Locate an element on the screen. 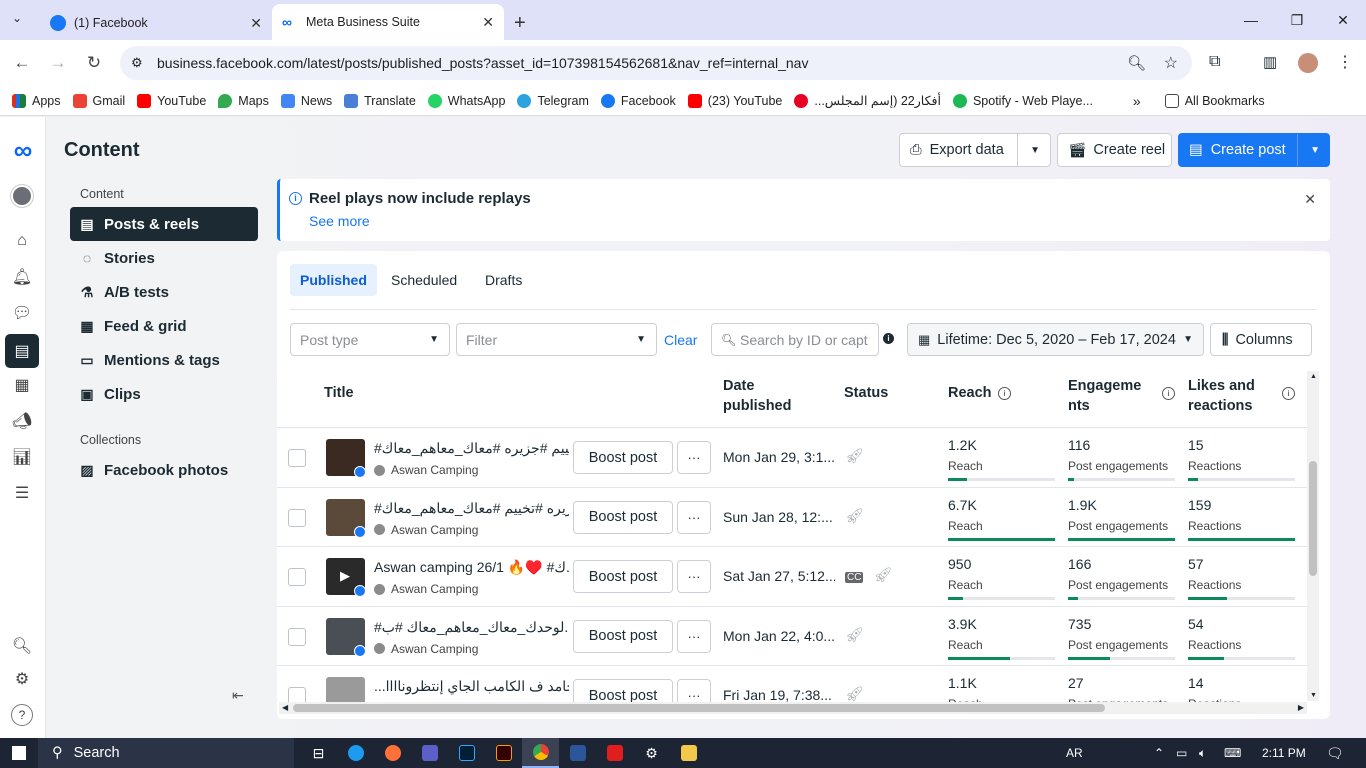 The height and width of the screenshot is (768, 1366). post-title: ...جامد ف الكامب الجاي إنتظروناااا is located at coordinates (471, 686).